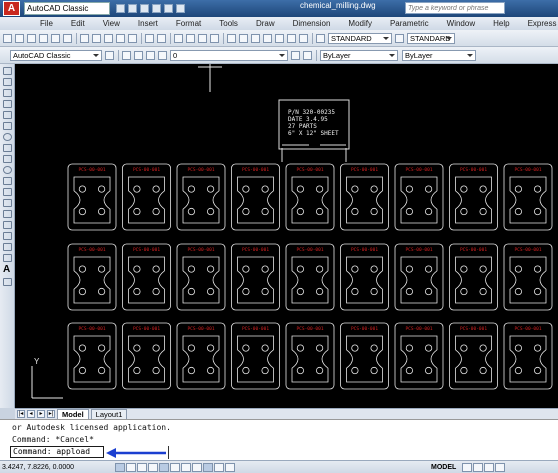 Image resolution: width=558 pixels, height=473 pixels. Describe the element at coordinates (461, 23) in the screenshot. I see `menu-window: Window` at that location.